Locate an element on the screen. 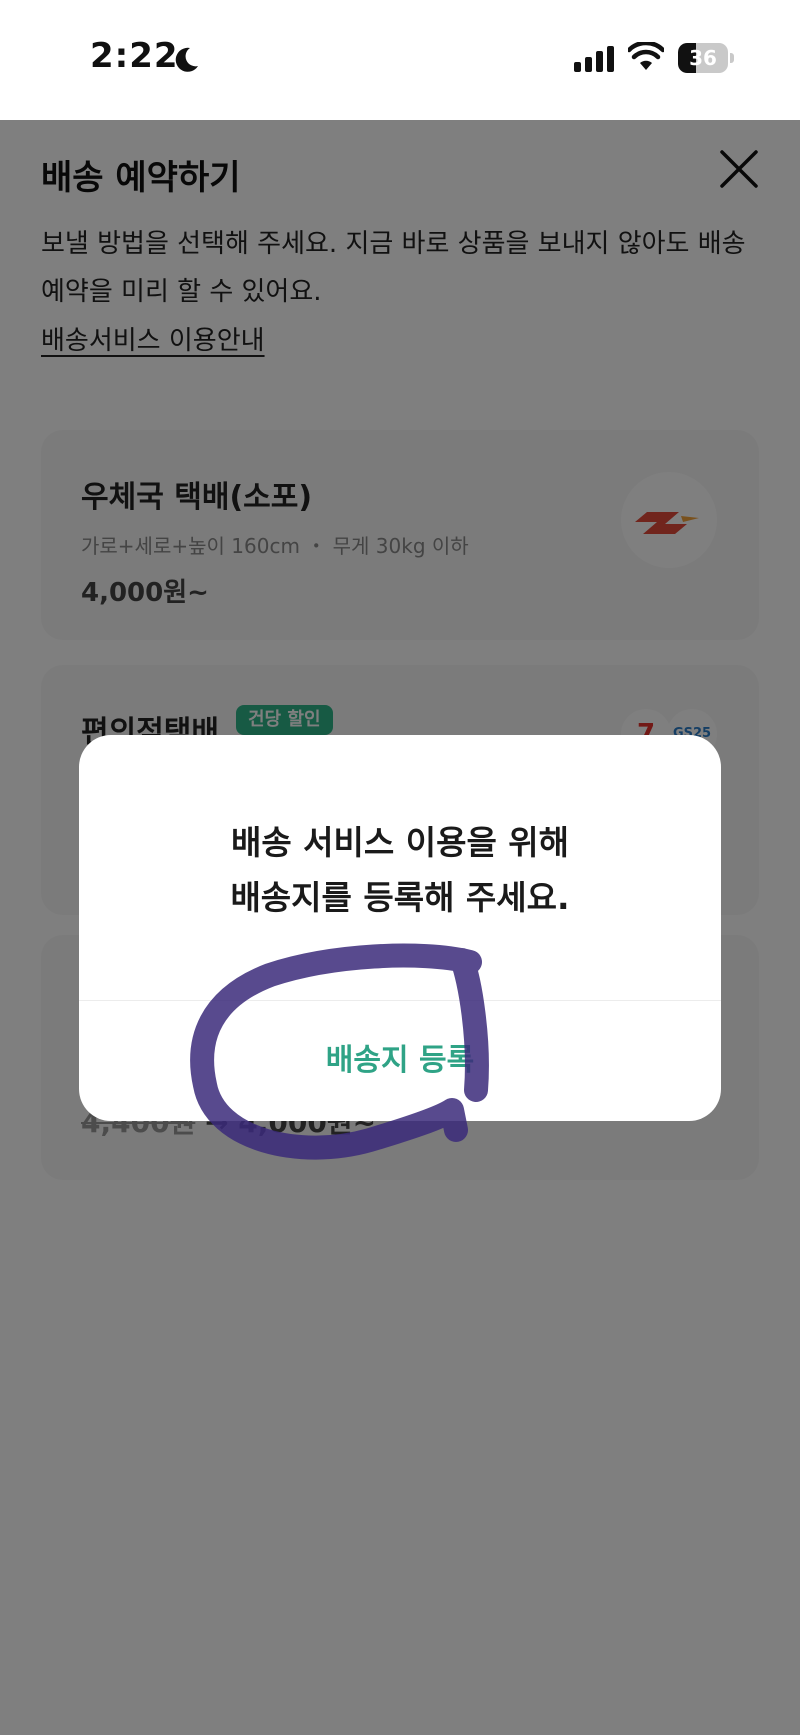 The width and height of the screenshot is (800, 1735). status-time: 2:22 is located at coordinates (134, 56).